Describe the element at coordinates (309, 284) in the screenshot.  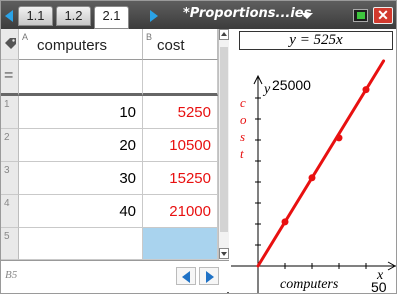
I see `x-axis-title: computers` at that location.